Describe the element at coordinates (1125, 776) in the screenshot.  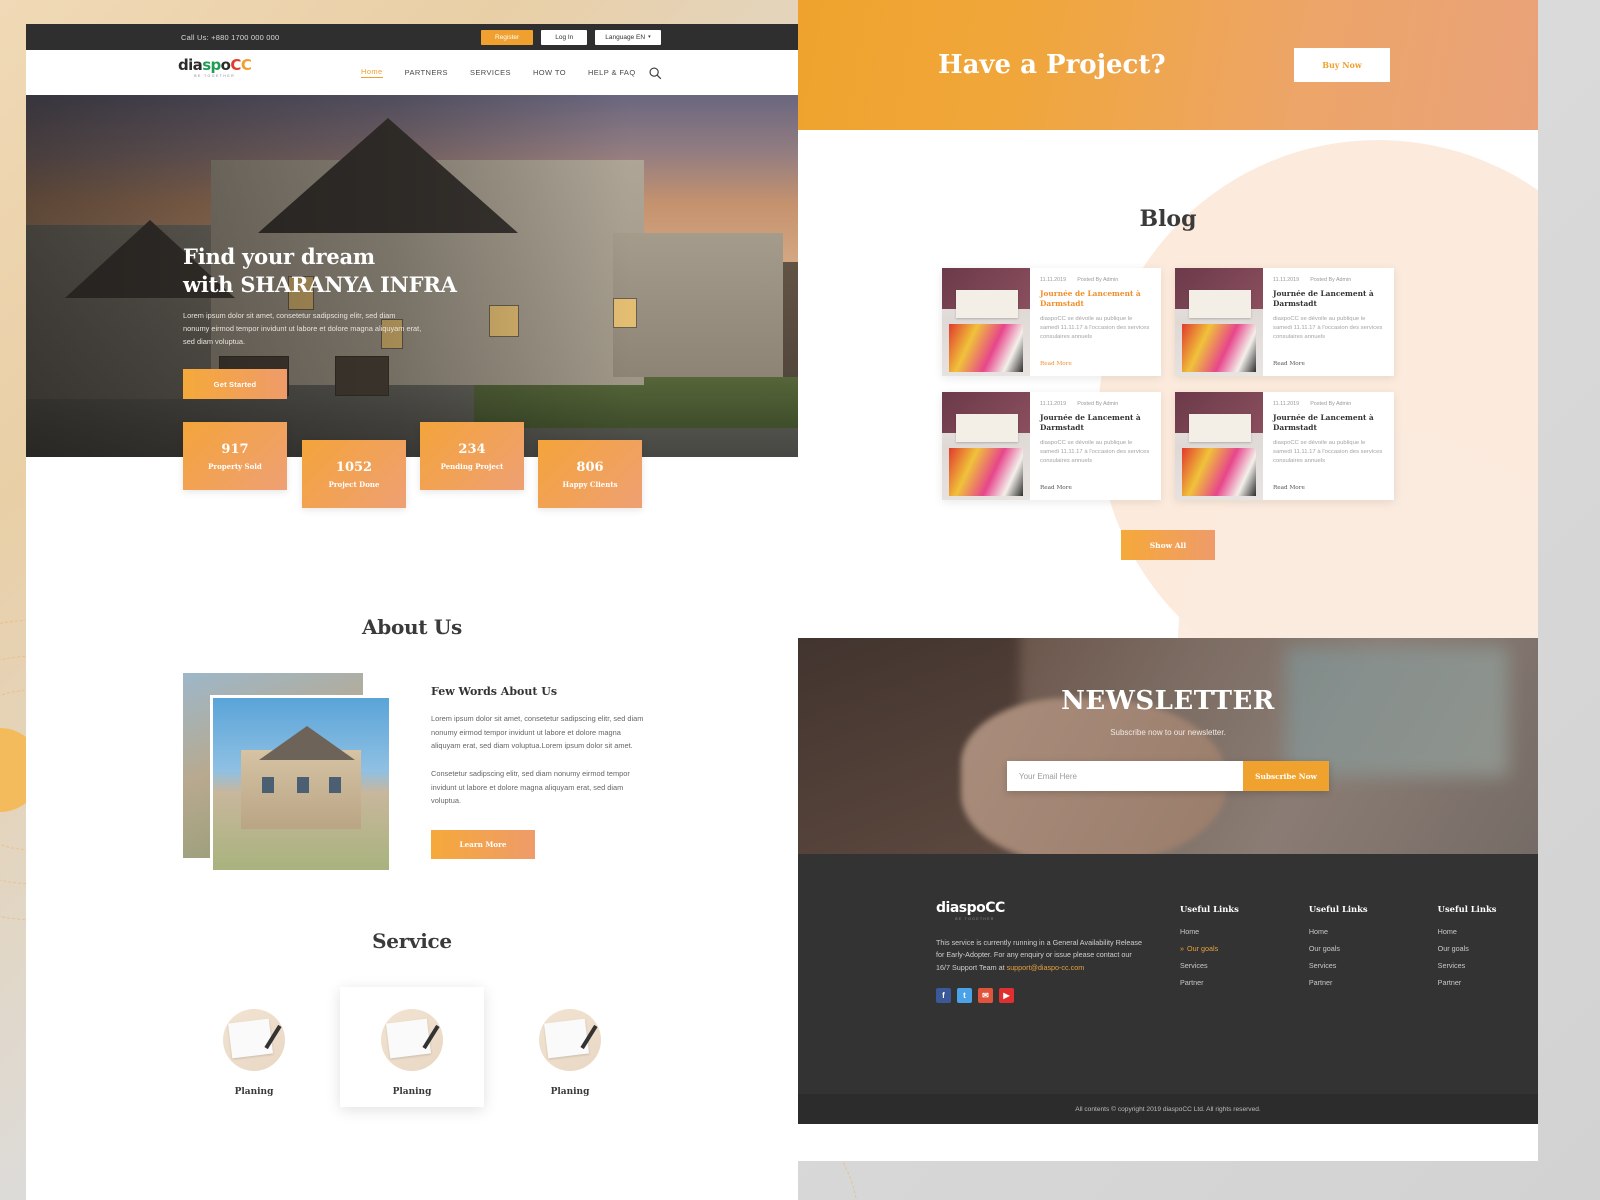
I see `email-input` at that location.